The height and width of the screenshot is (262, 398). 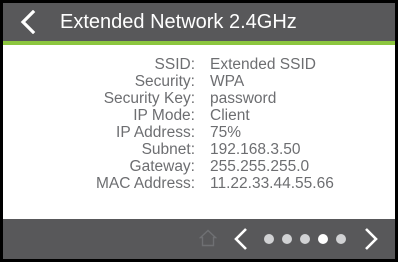 What do you see at coordinates (199, 149) in the screenshot?
I see `detail-row-subnet: Subnet: 192.168.3.50` at bounding box center [199, 149].